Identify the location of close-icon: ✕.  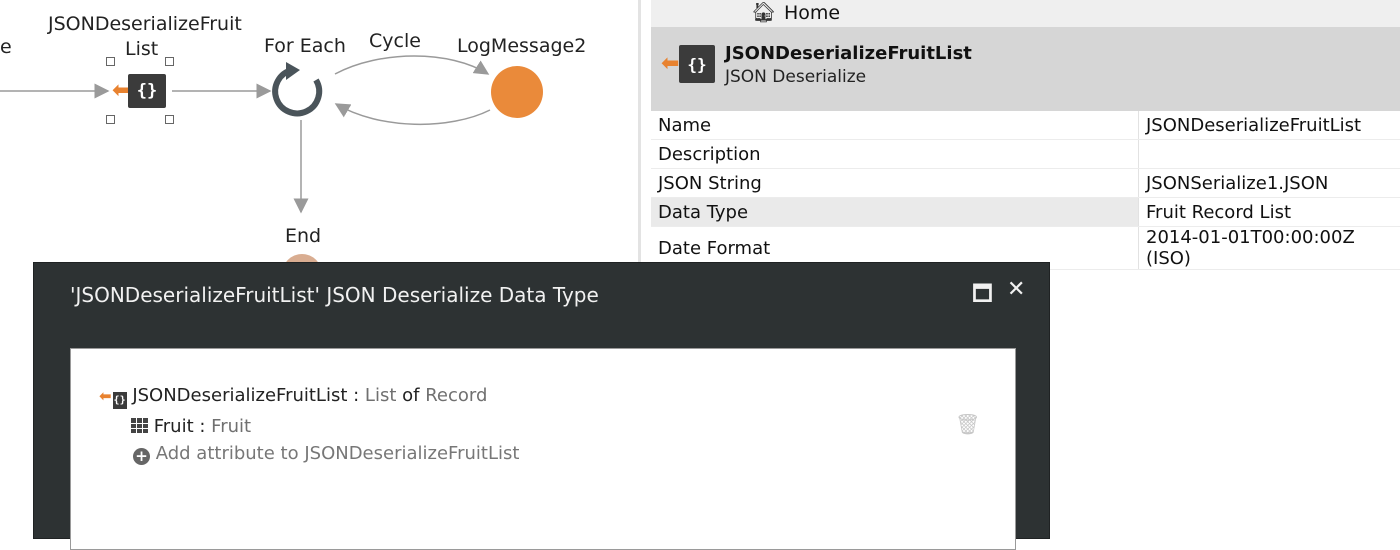
(1016, 289).